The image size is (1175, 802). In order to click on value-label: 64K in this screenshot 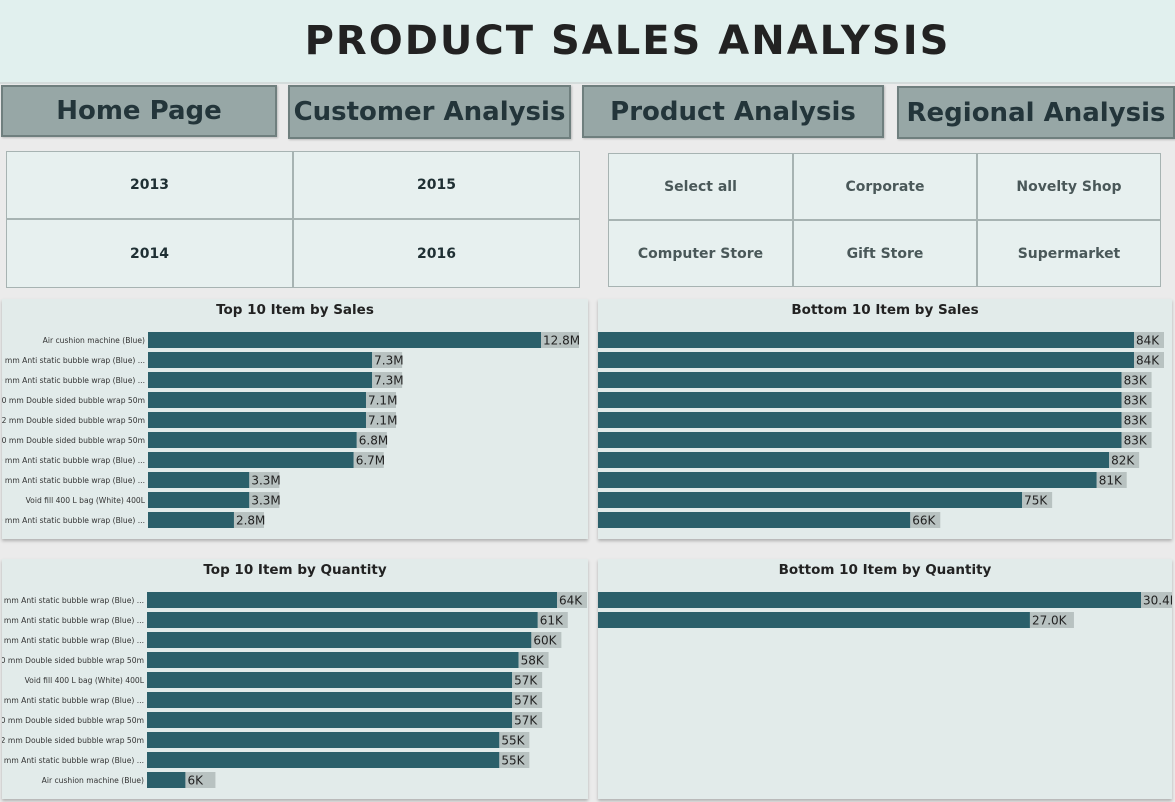, I will do `click(571, 601)`.